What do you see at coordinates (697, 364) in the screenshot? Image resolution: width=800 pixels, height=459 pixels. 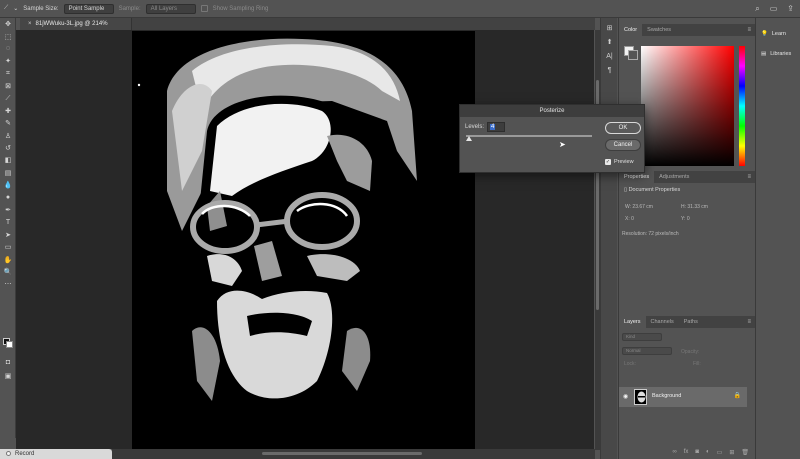 I see `fill-label: Fill:` at bounding box center [697, 364].